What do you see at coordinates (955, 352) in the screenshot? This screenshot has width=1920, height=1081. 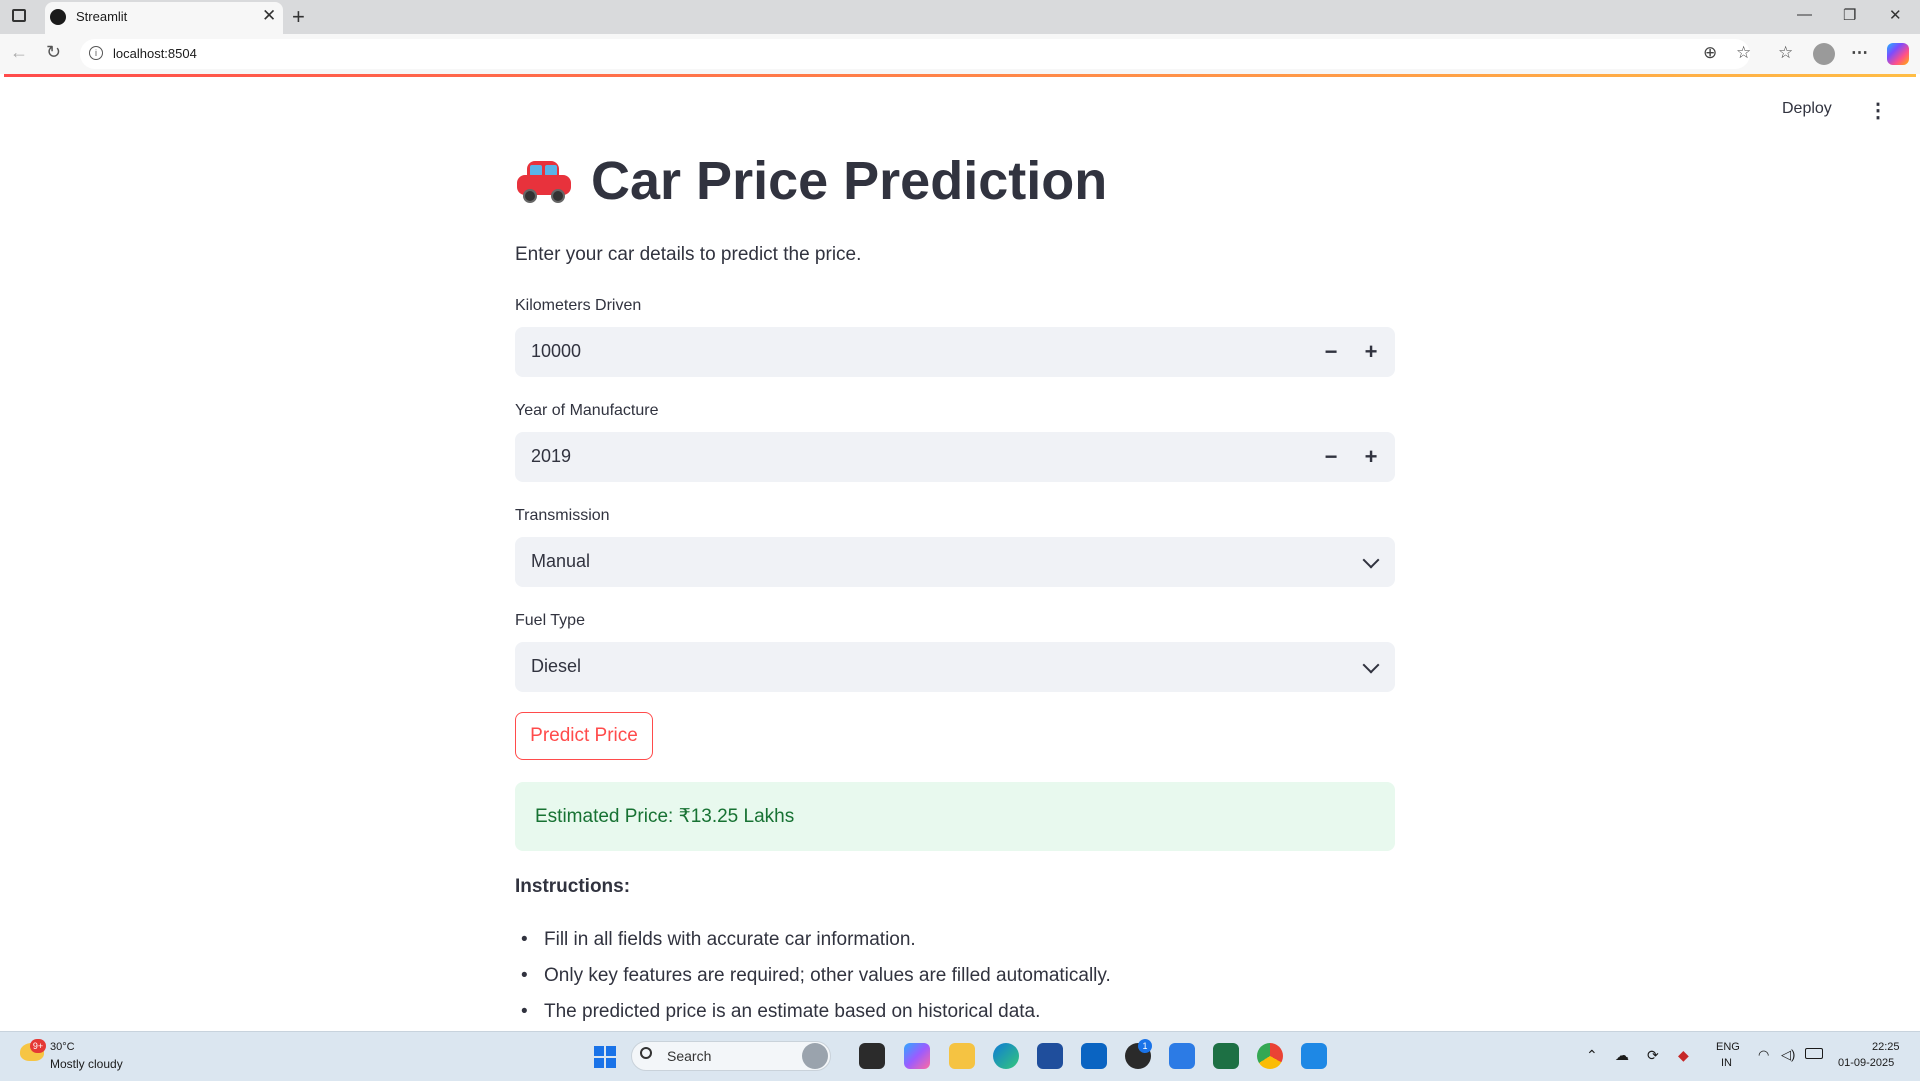 I see `km-driven-input: 10000 − +` at bounding box center [955, 352].